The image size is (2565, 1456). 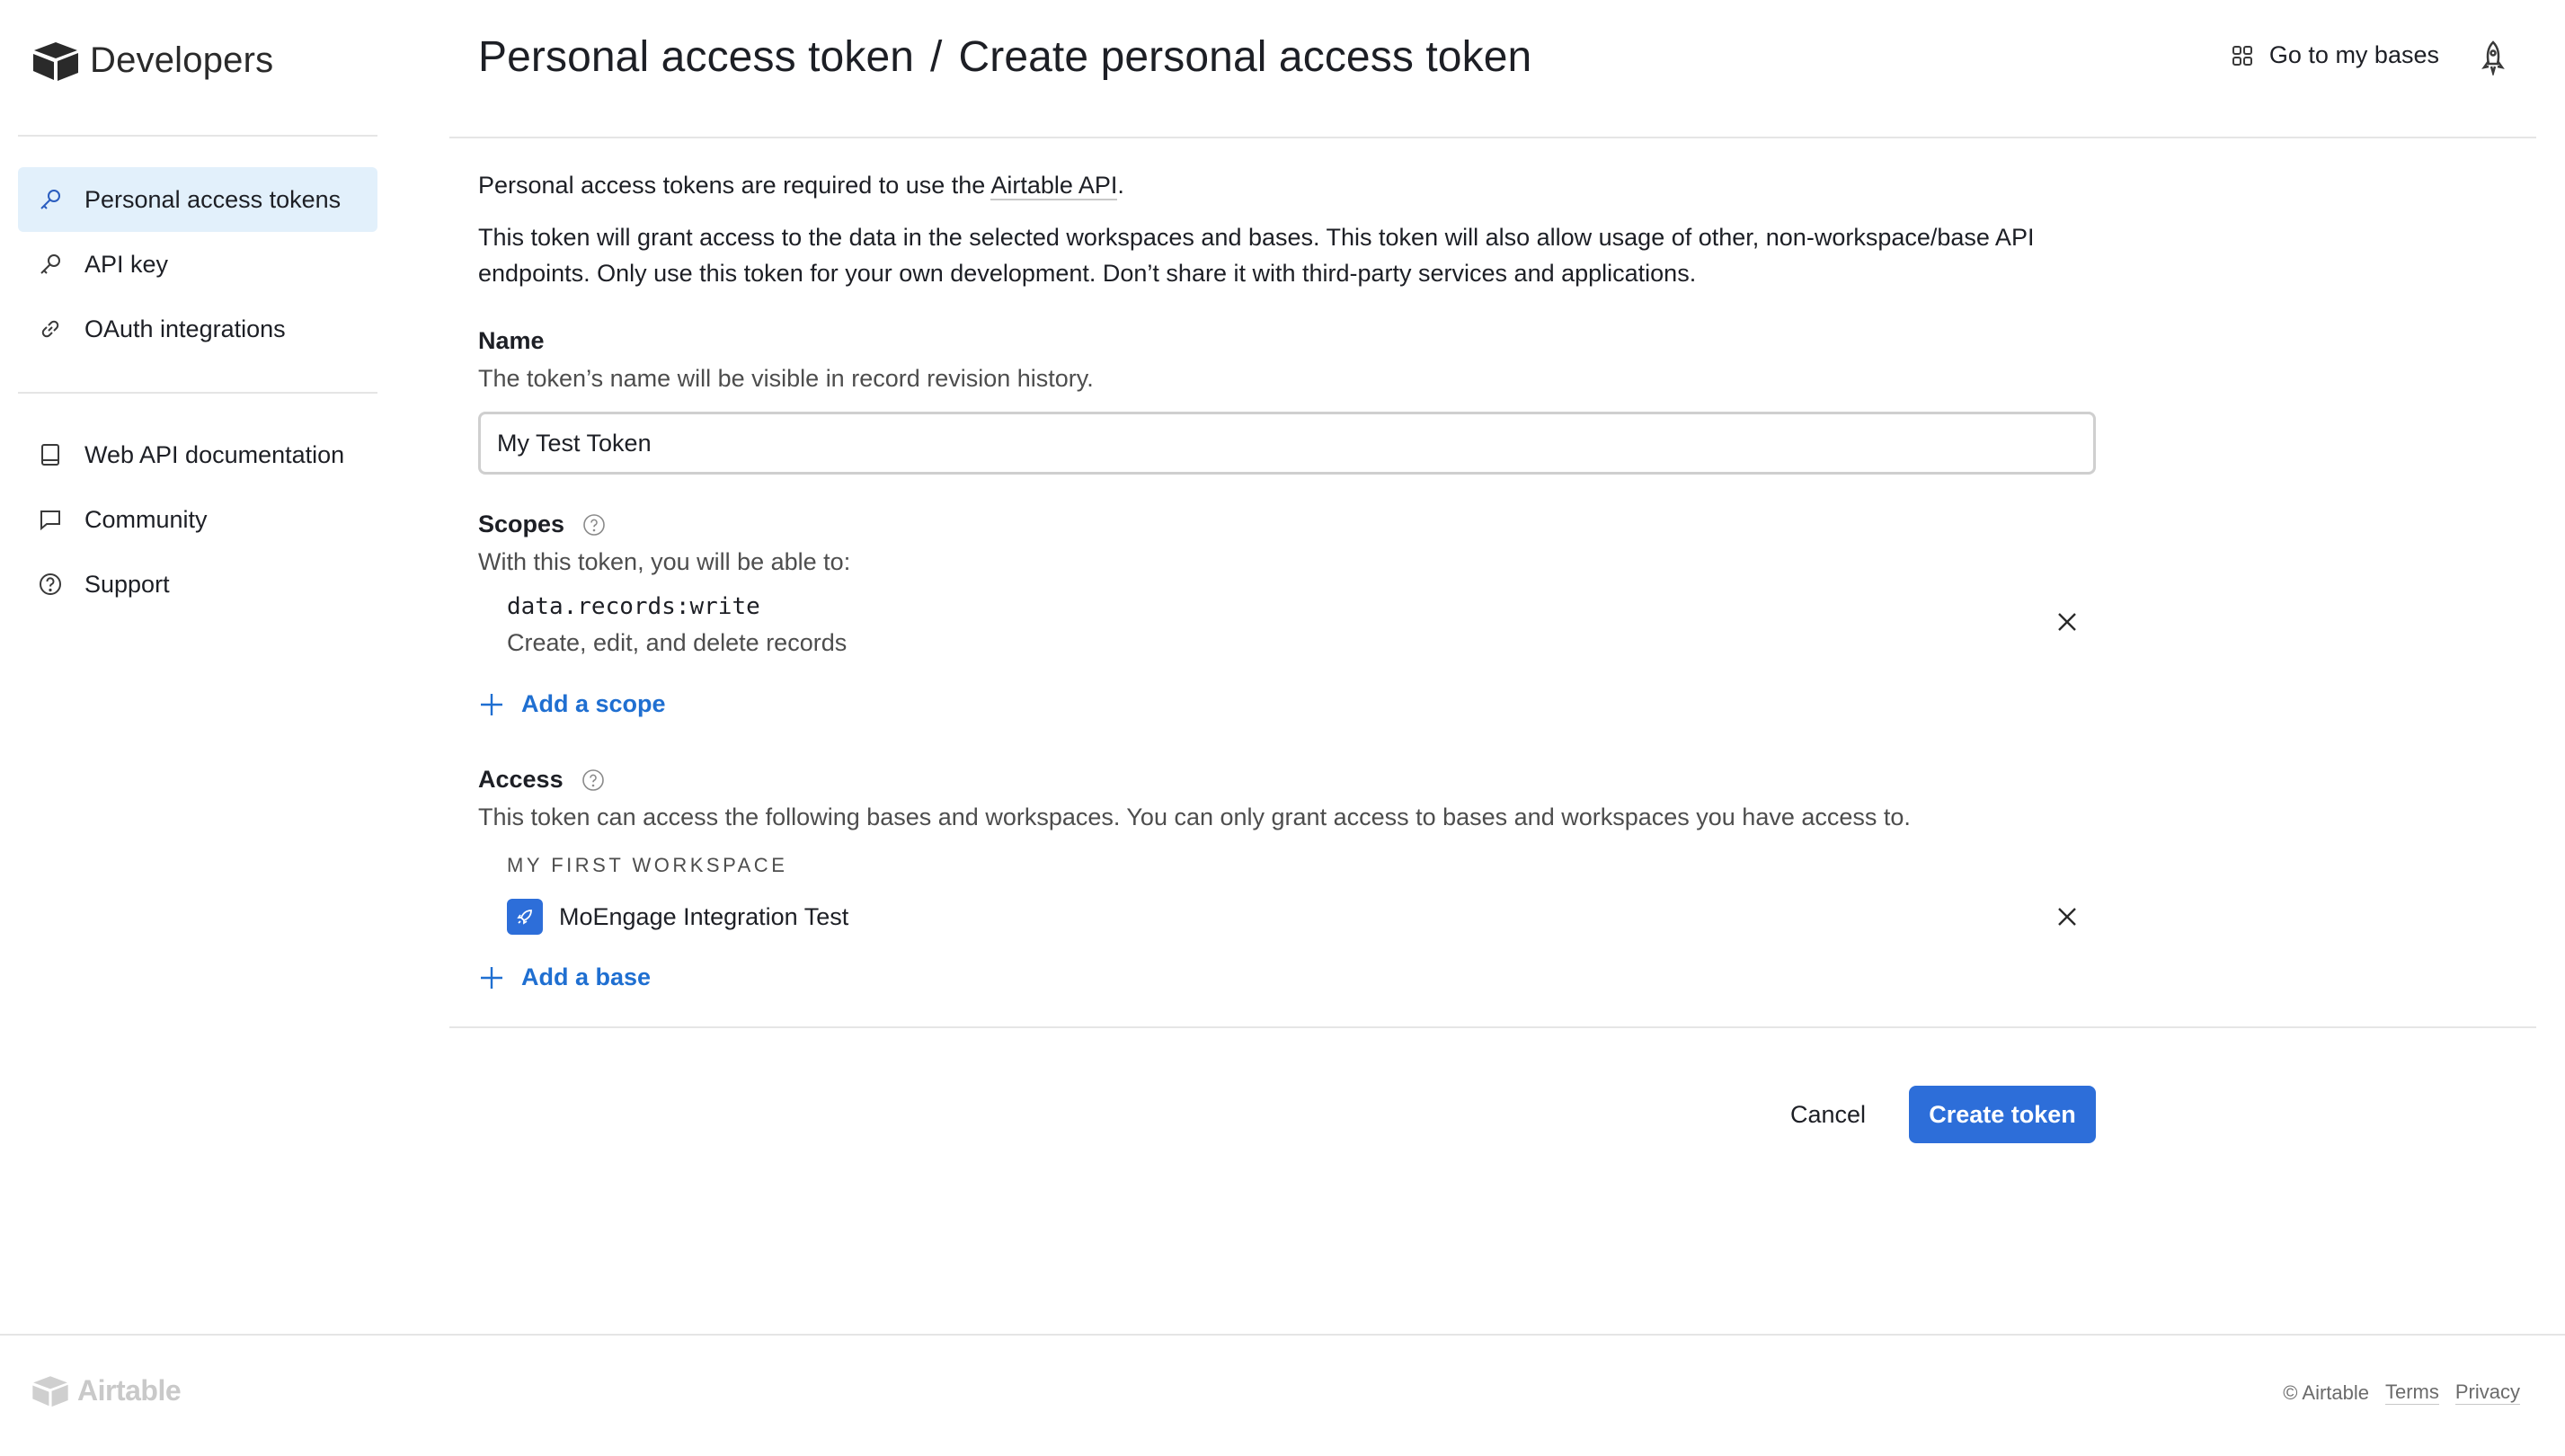 I want to click on scopes-label: Scopes, so click(x=542, y=524).